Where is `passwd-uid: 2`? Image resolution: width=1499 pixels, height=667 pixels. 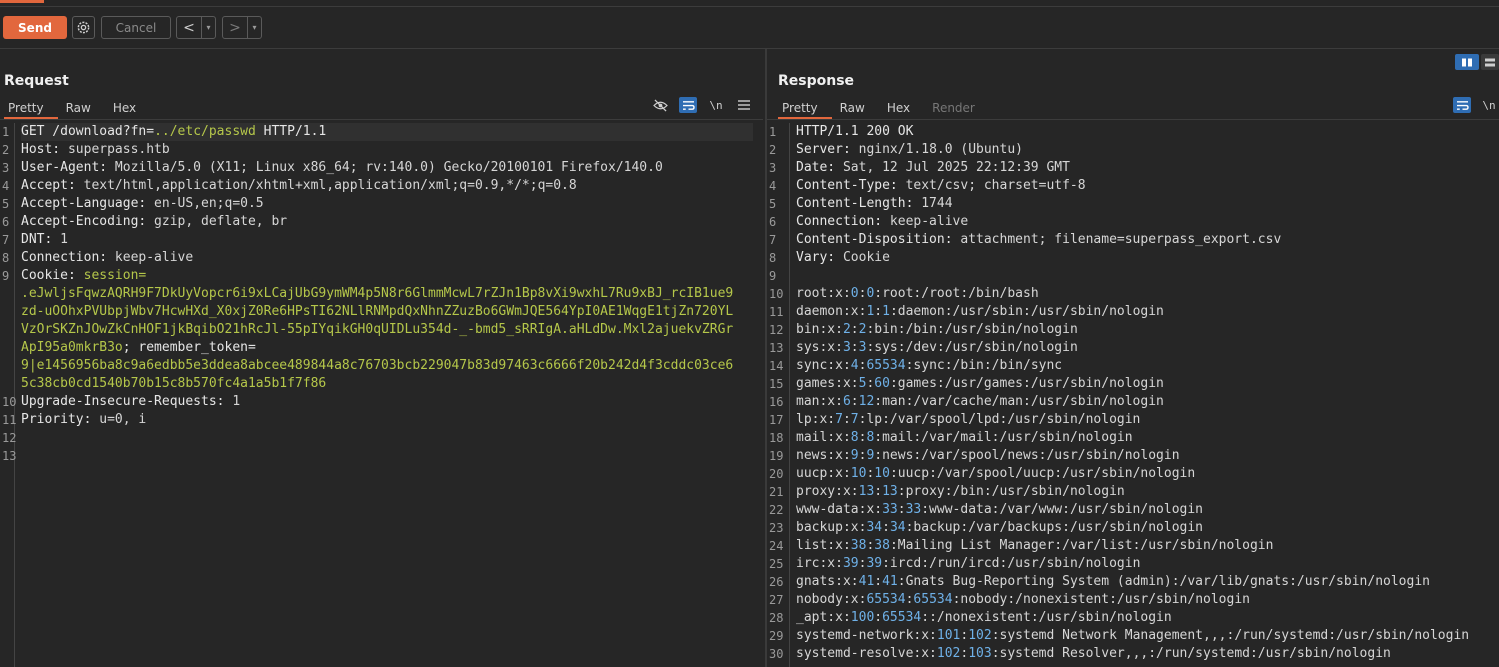
passwd-uid: 2 is located at coordinates (846, 329).